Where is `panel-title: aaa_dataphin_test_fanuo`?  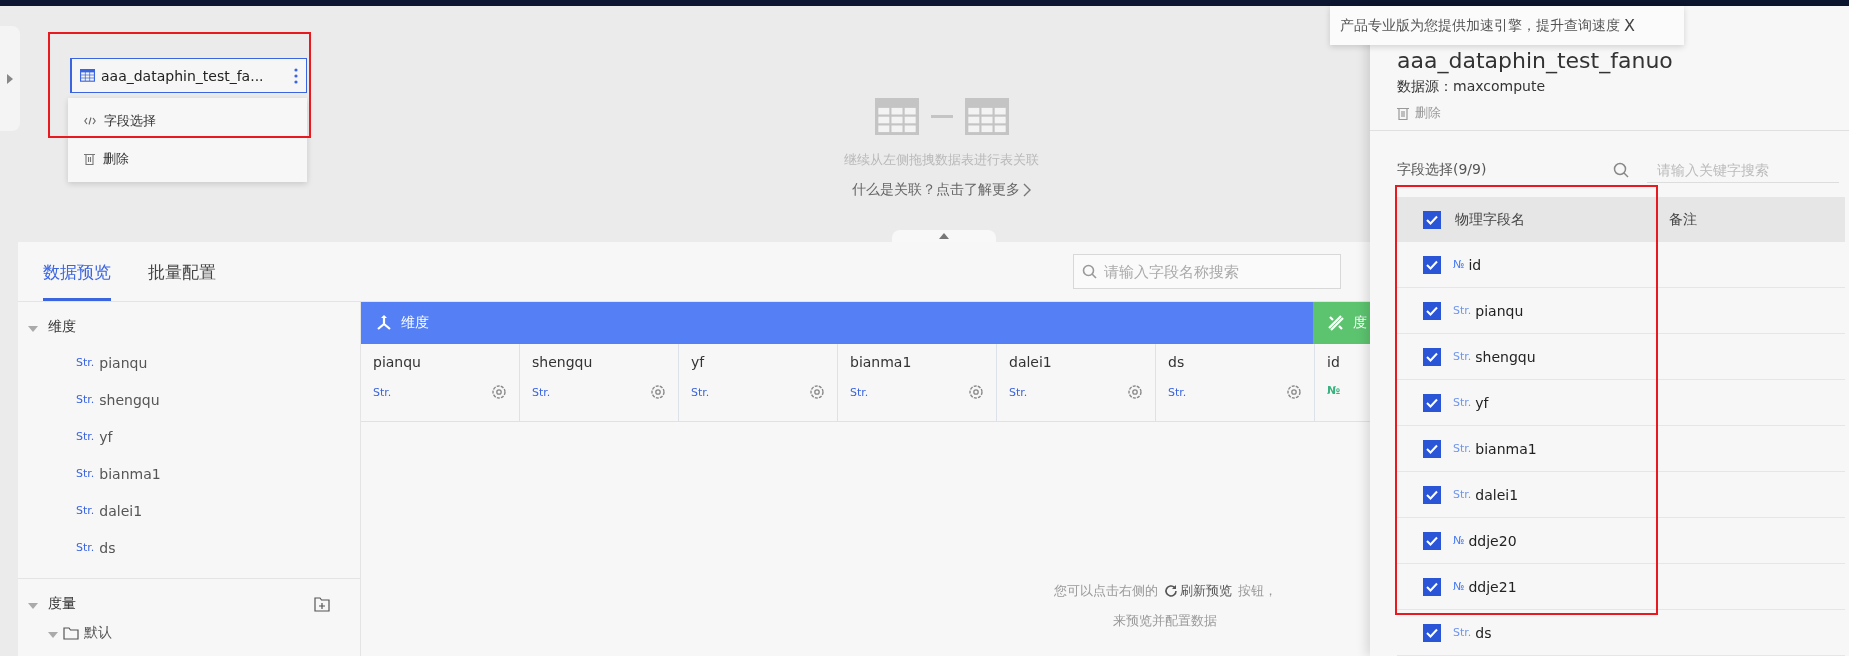
panel-title: aaa_dataphin_test_fanuo is located at coordinates (1535, 61).